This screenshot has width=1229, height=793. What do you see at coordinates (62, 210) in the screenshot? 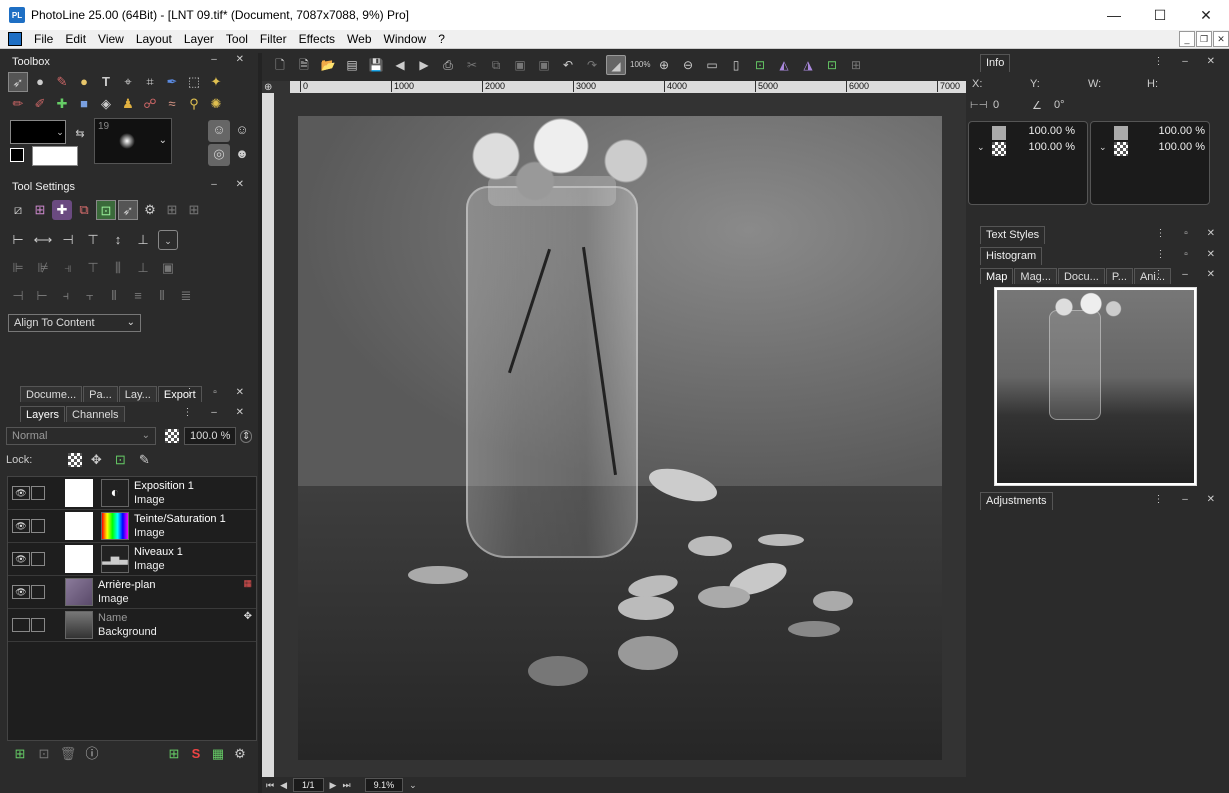
I see `move-icon: ✚` at bounding box center [62, 210].